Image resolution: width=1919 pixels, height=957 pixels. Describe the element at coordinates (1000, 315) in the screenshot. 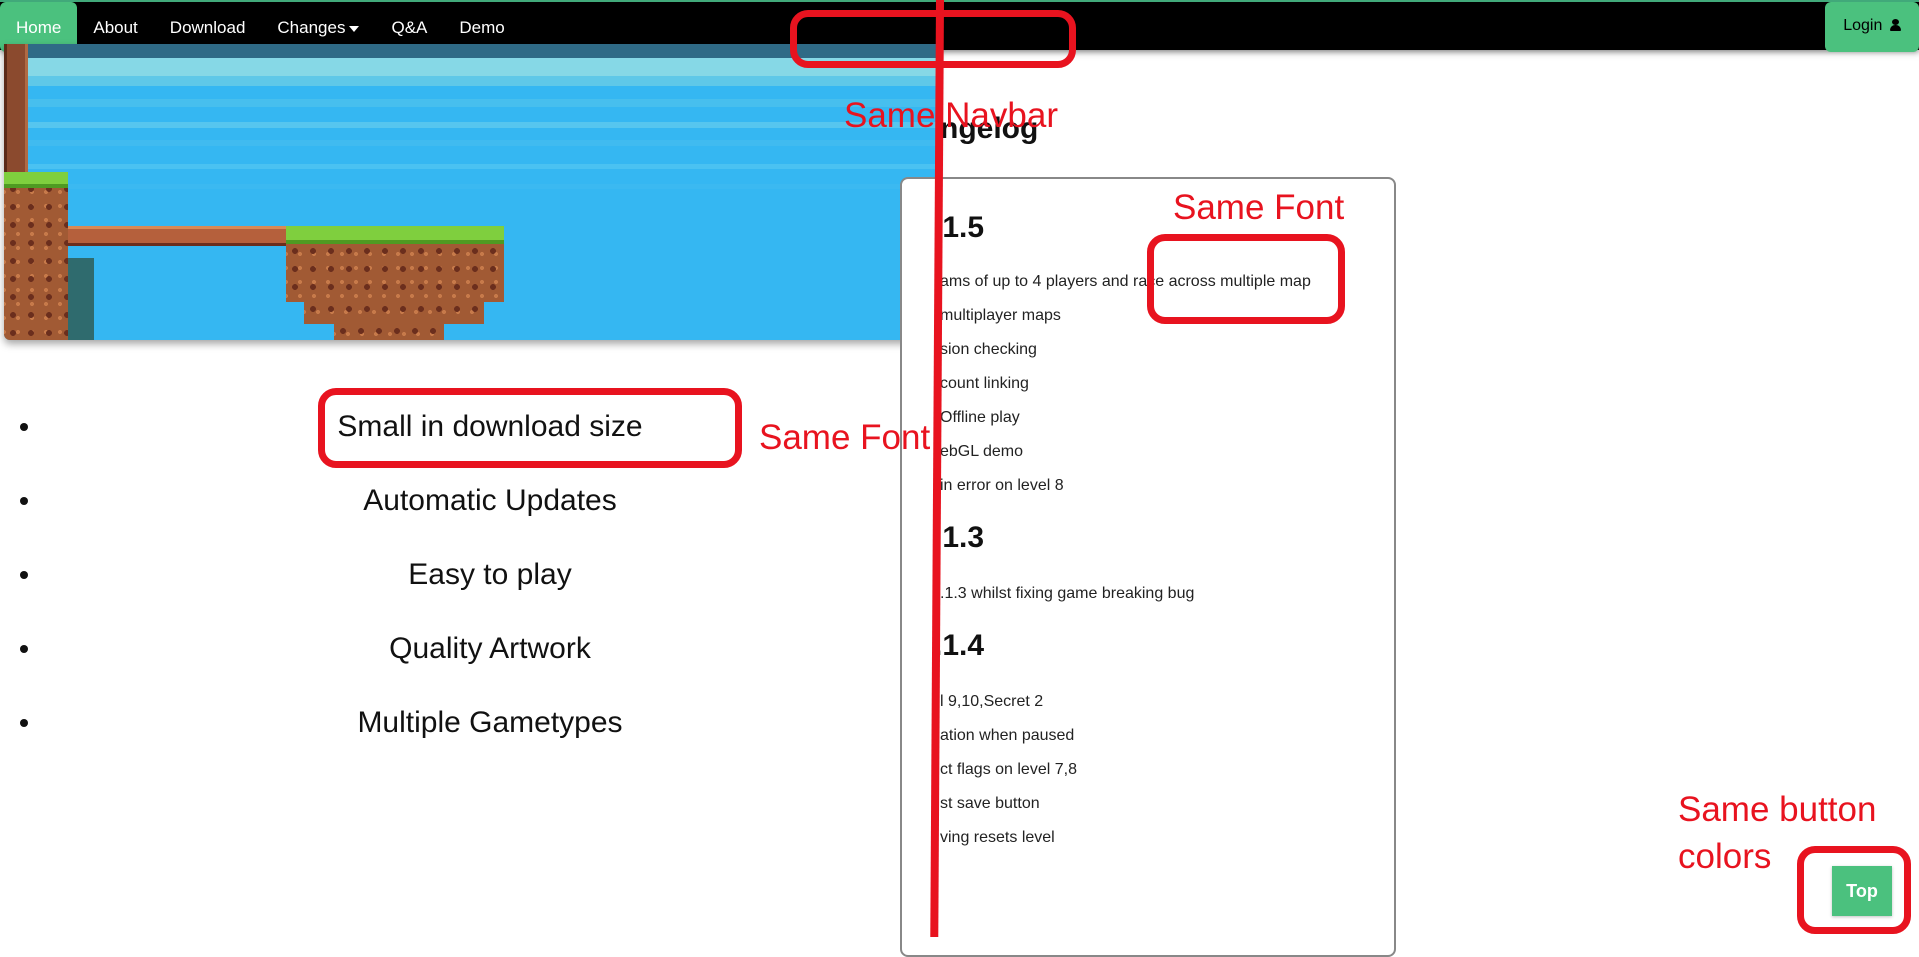

I see `changelog-entry: multiplayer maps` at that location.